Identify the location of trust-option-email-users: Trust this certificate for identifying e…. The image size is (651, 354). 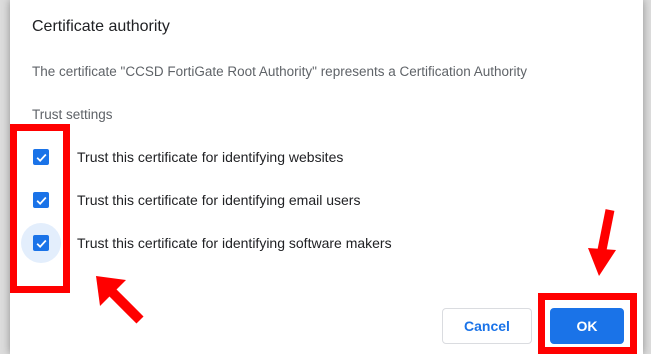
(310, 200).